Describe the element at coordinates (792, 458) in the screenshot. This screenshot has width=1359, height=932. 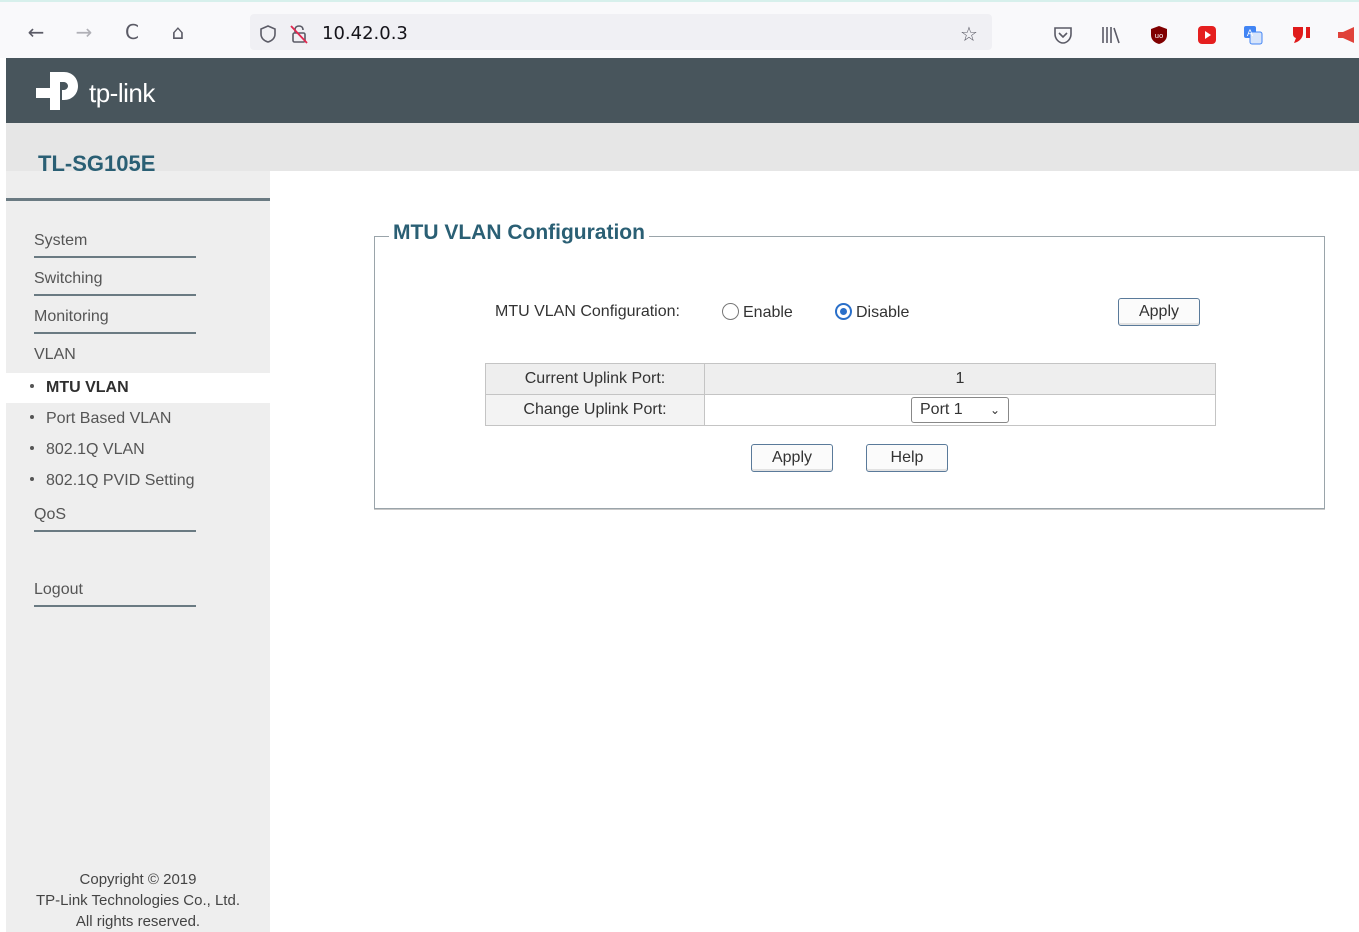
I see `apply-uplink-button: Apply` at that location.